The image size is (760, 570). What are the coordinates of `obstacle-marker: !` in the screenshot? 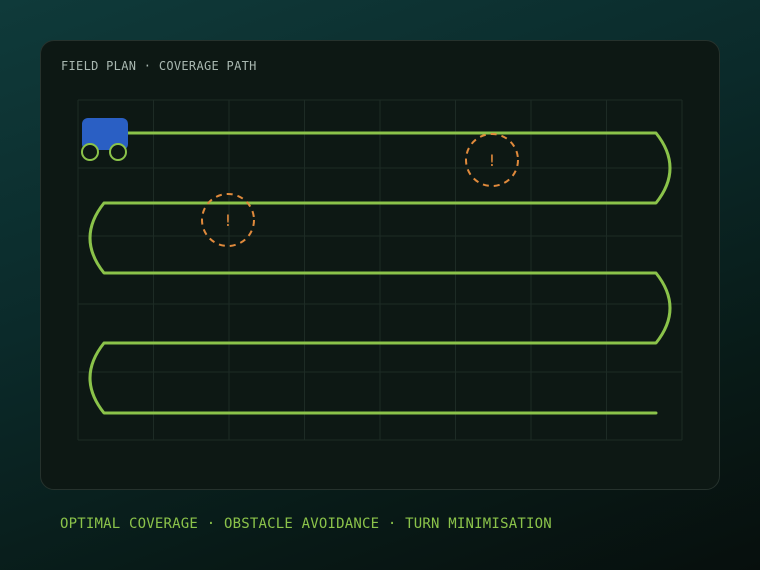 It's located at (492, 160).